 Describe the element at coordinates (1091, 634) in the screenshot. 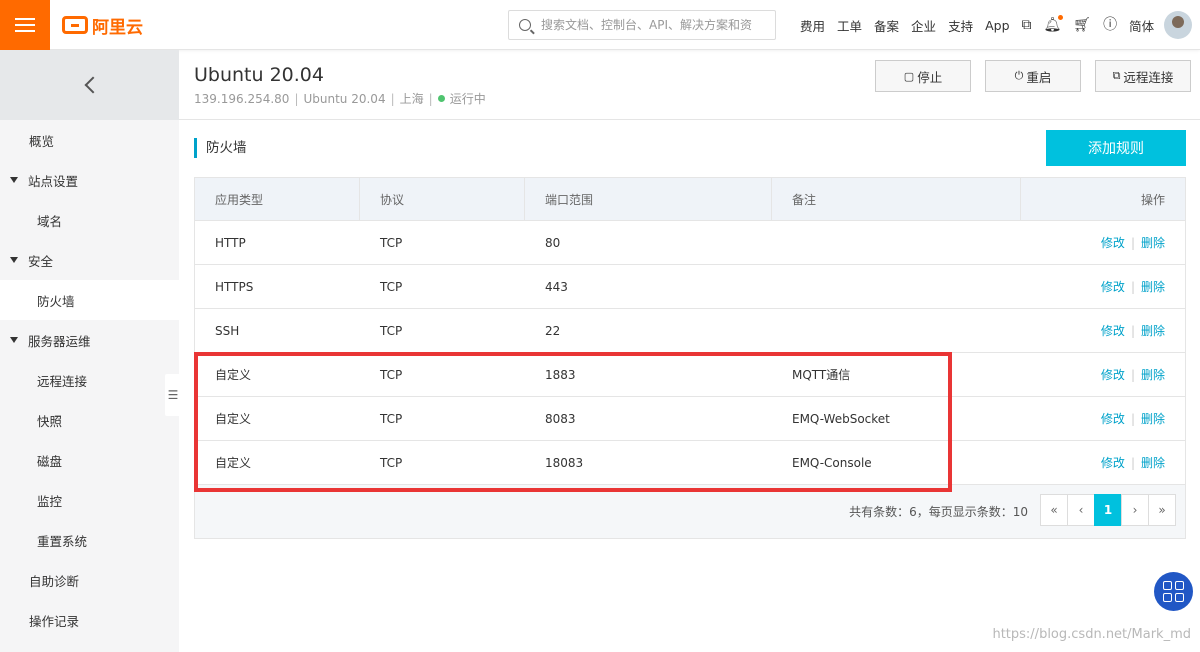

I see `watermark: https://blog.csdn.net/Mark_md` at that location.